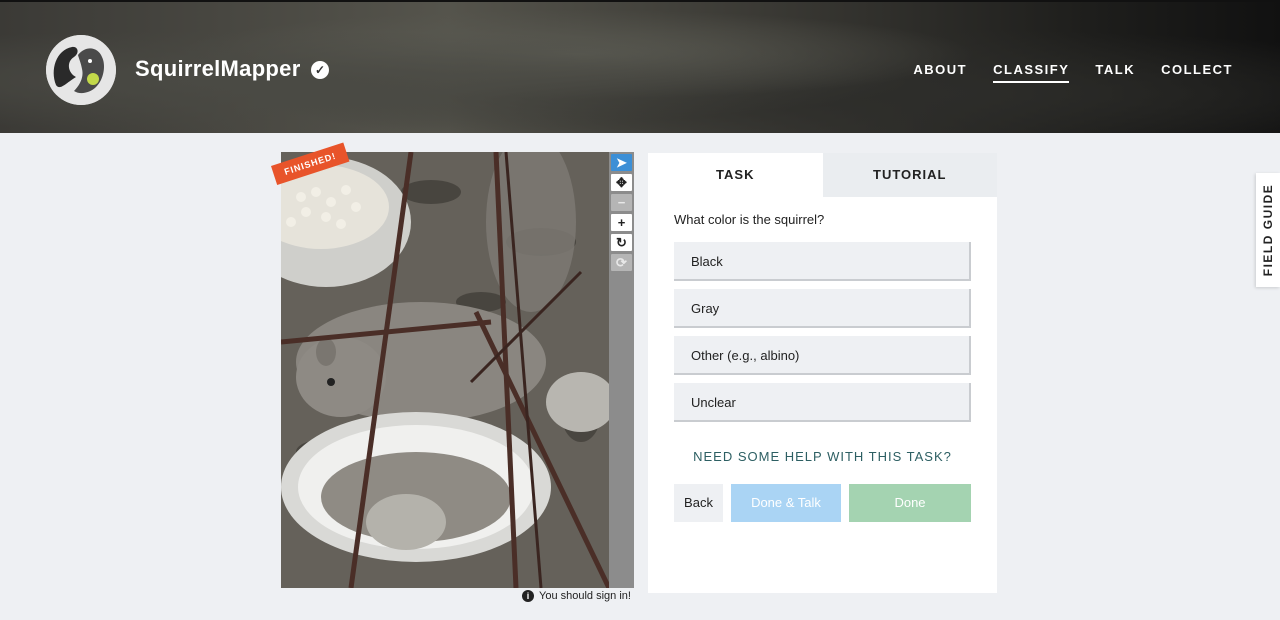 This screenshot has height=620, width=1280. What do you see at coordinates (621, 242) in the screenshot?
I see `rotate-icon: ↻` at bounding box center [621, 242].